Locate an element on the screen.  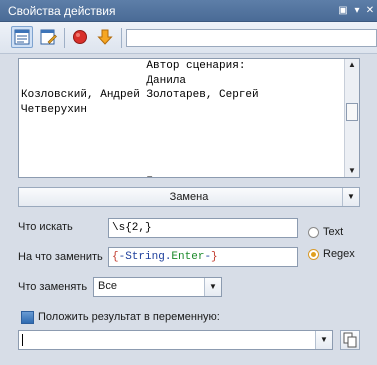
record-button is located at coordinates (80, 37).